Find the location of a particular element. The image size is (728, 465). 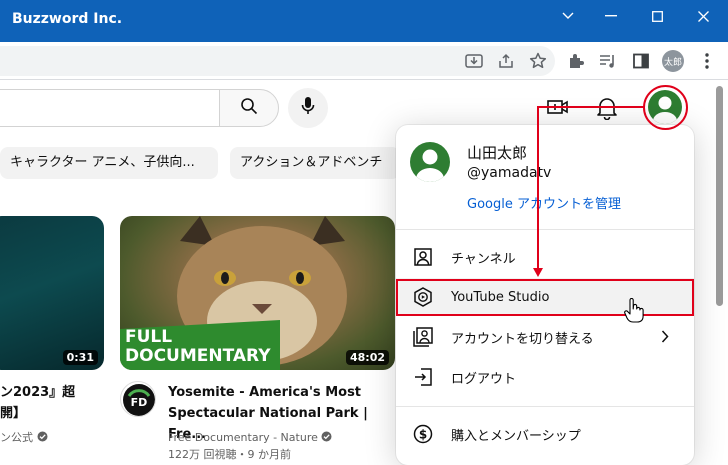

hand-cursor-icon is located at coordinates (634, 312).